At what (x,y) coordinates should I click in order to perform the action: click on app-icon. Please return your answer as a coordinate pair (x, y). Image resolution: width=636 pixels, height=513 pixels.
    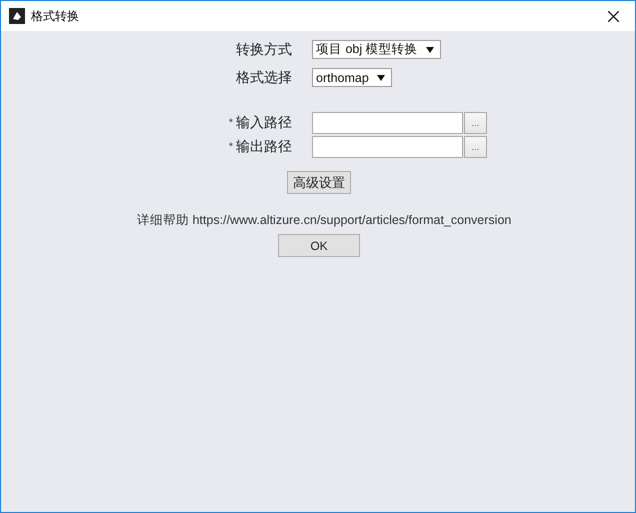
    Looking at the image, I should click on (17, 16).